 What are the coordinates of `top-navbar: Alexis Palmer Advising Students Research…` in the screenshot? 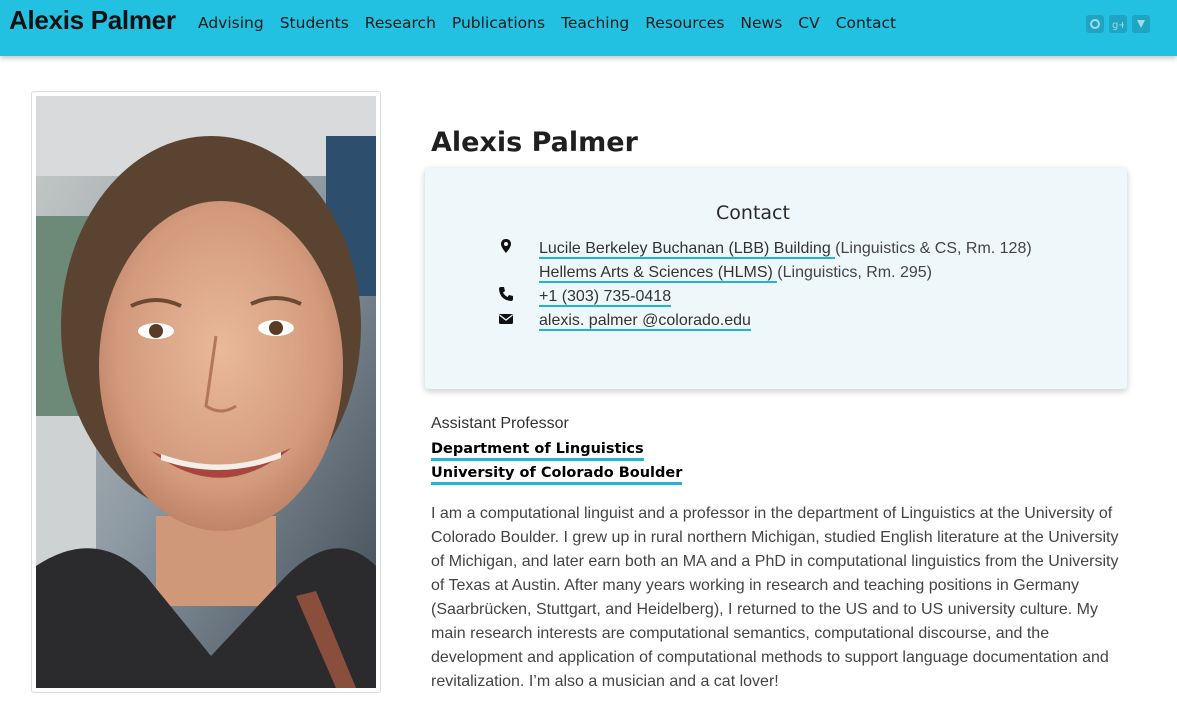 It's located at (588, 28).